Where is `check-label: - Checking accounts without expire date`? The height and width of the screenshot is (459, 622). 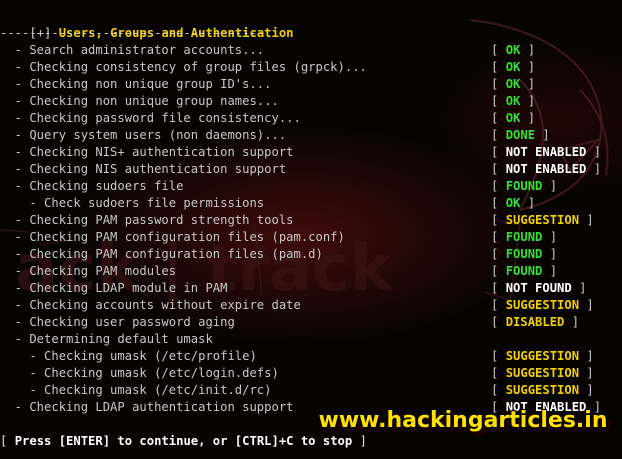 check-label: - Checking accounts without expire date is located at coordinates (150, 305).